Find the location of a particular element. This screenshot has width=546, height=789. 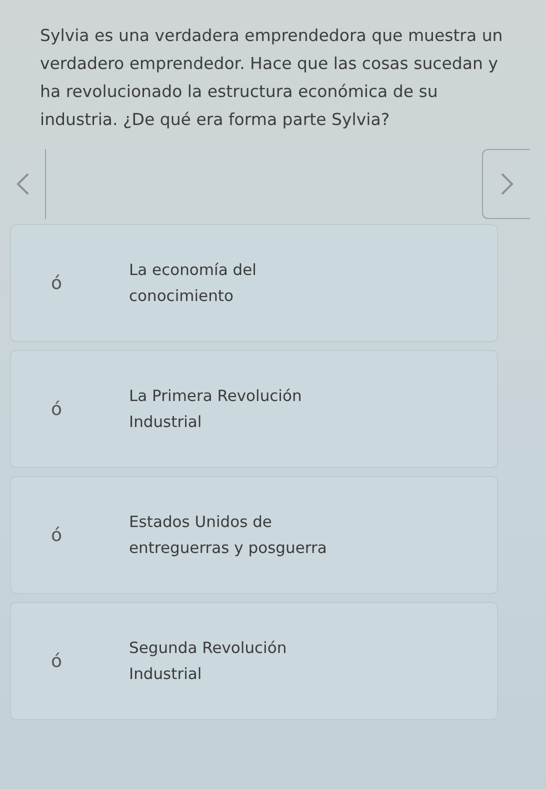

option-text: Segunda Revolución Industrial is located at coordinates (208, 661).